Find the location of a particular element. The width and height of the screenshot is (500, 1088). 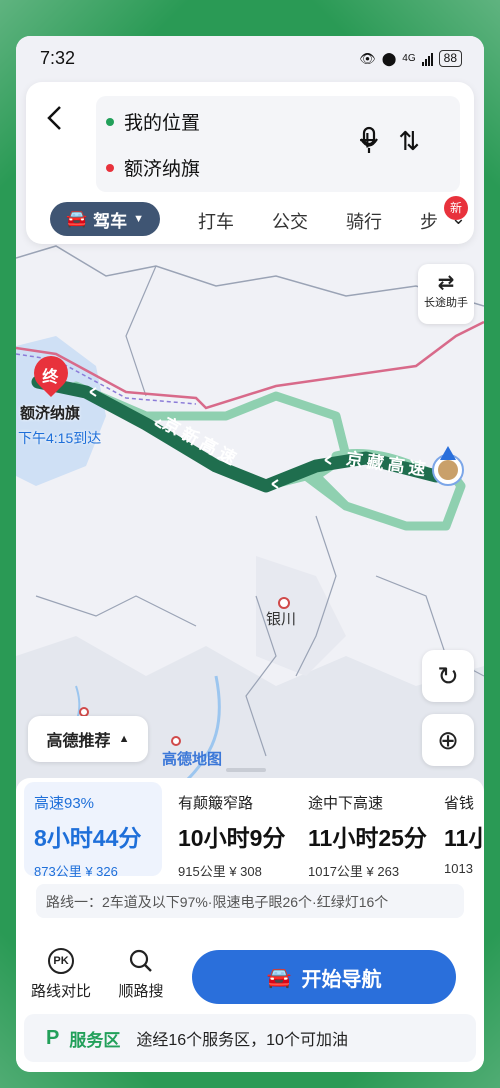

service-area-bar: P 服务区 途经16个服务区，10个可加油 is located at coordinates (250, 1038).